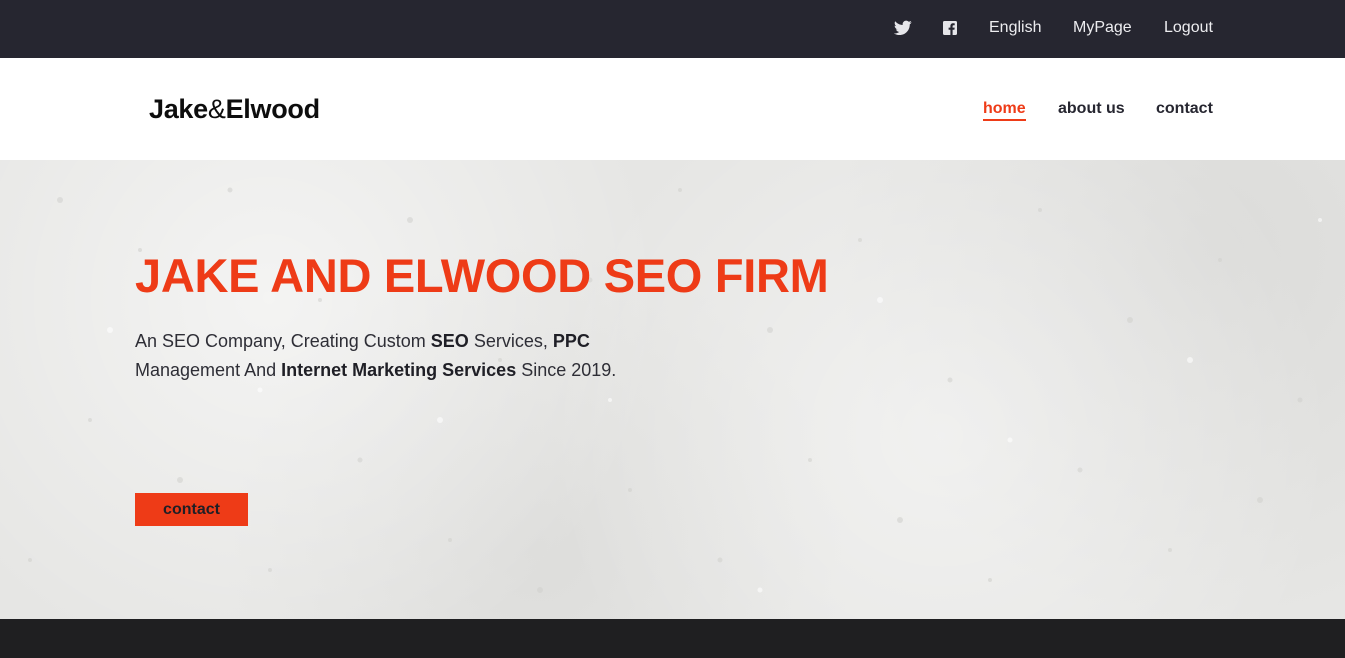 This screenshot has width=1345, height=658. Describe the element at coordinates (208, 370) in the screenshot. I see `tagline-text: Management And` at that location.